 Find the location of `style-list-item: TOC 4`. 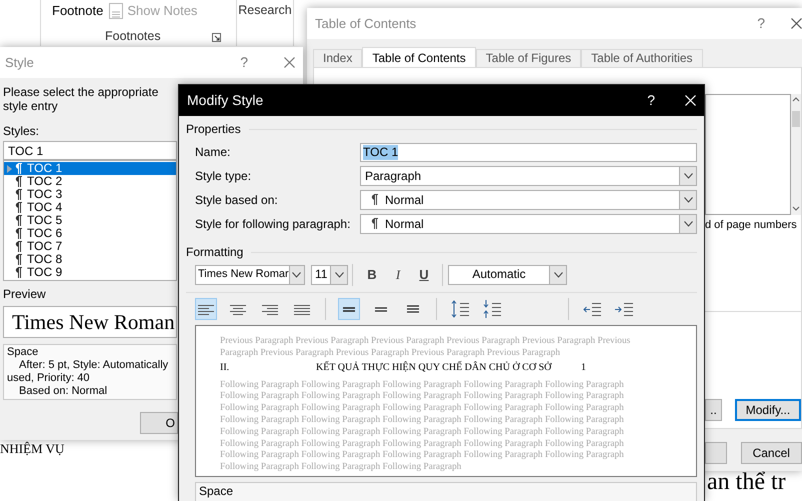

style-list-item: TOC 4 is located at coordinates (90, 207).